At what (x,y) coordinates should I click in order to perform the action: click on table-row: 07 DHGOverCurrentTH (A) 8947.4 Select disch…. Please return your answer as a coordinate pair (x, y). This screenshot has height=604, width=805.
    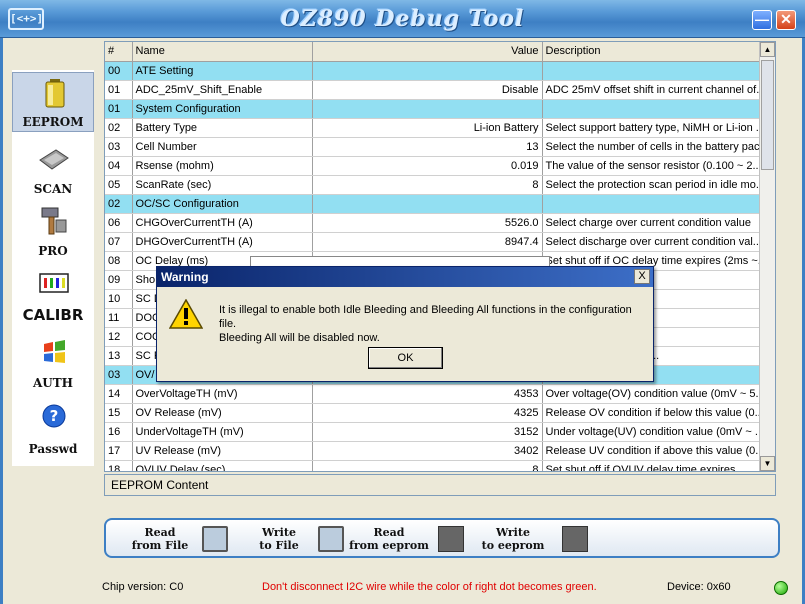
    Looking at the image, I should click on (433, 242).